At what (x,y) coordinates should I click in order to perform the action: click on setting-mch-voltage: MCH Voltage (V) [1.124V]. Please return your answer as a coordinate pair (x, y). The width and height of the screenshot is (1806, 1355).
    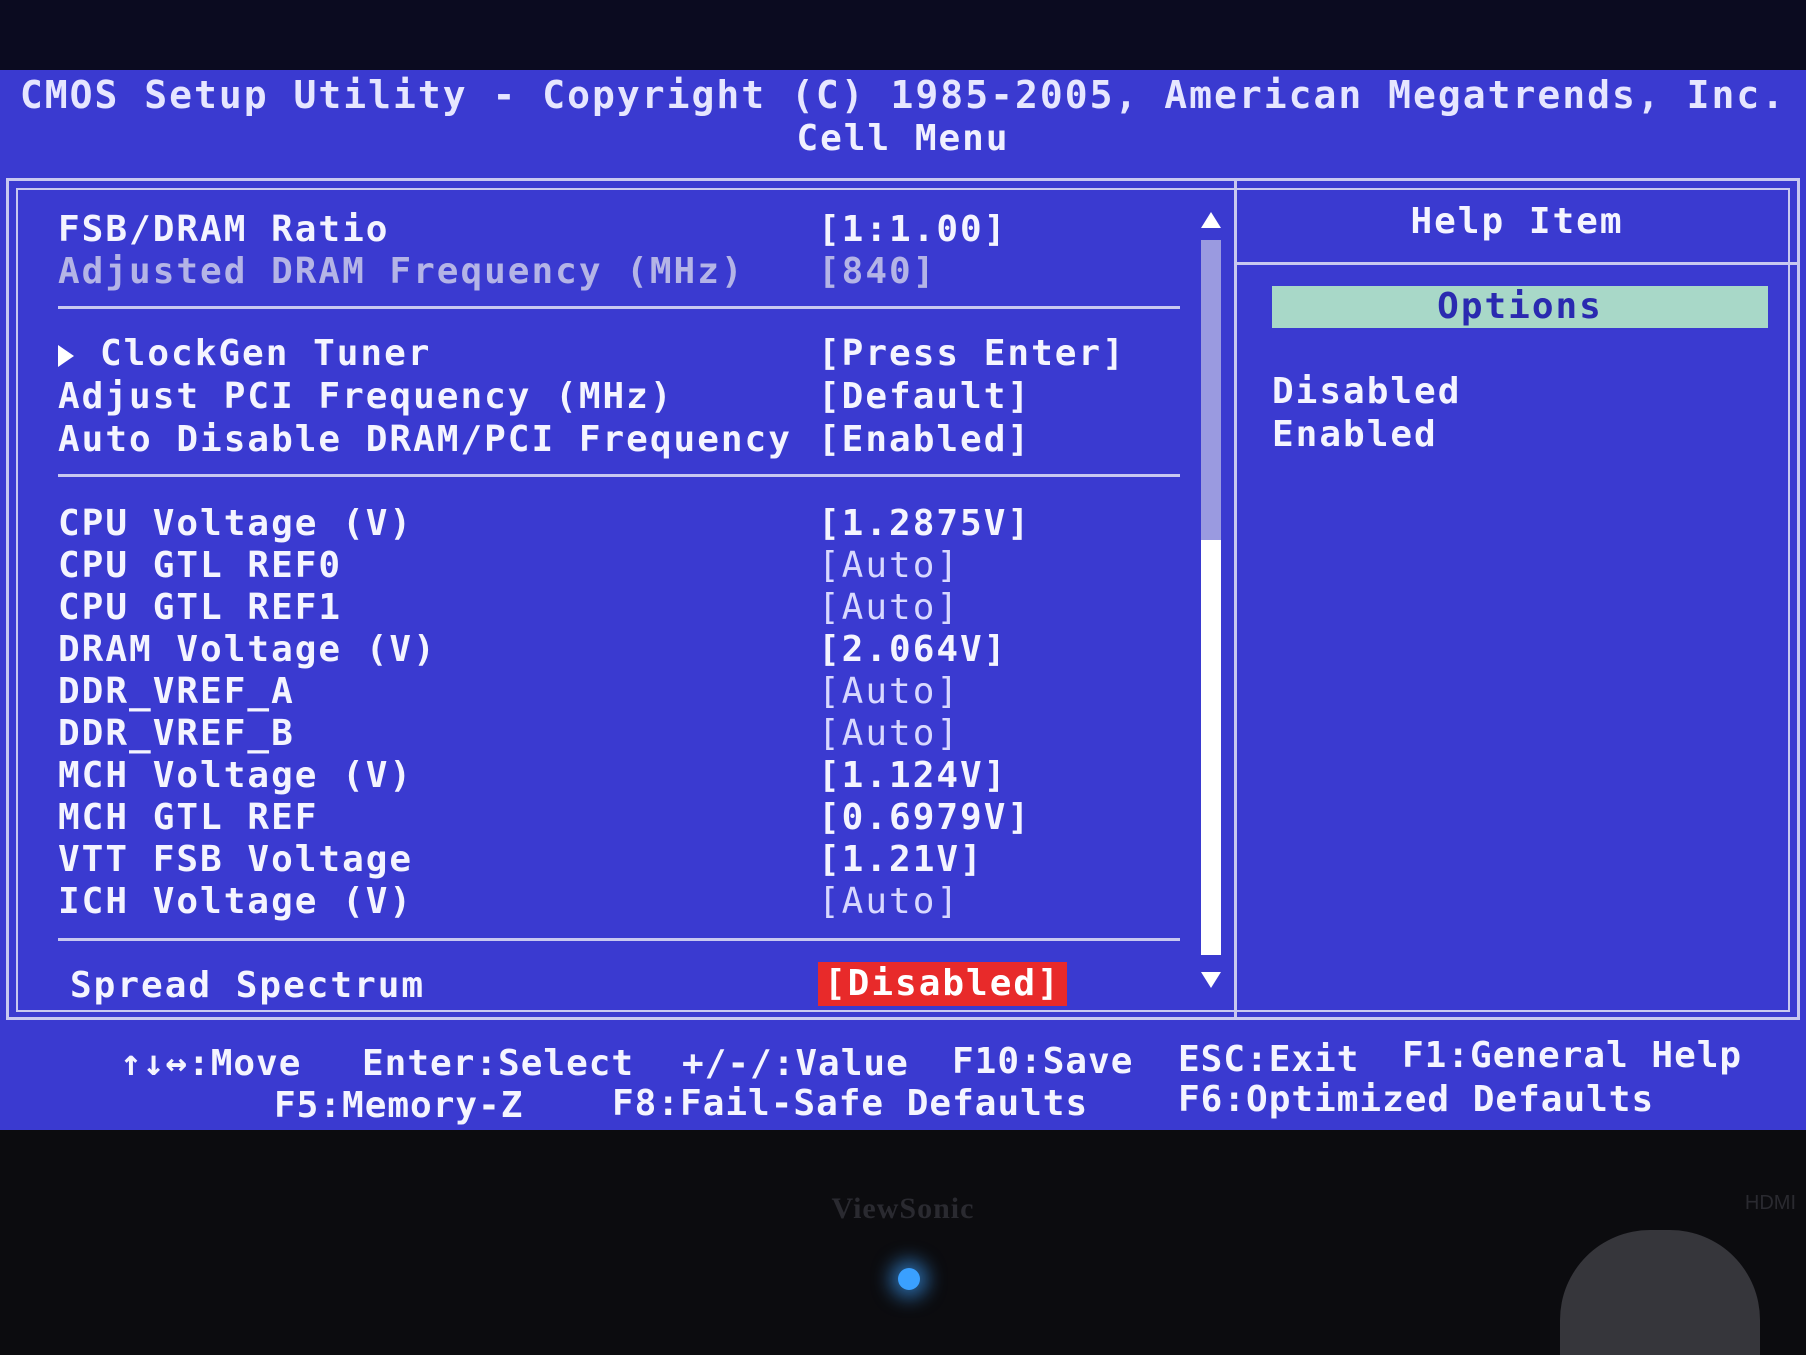
    Looking at the image, I should click on (633, 776).